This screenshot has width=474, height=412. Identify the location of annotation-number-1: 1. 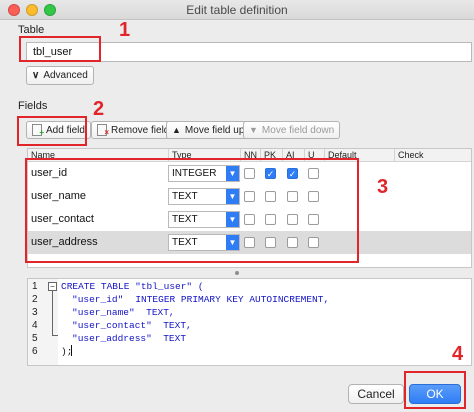
(125, 30).